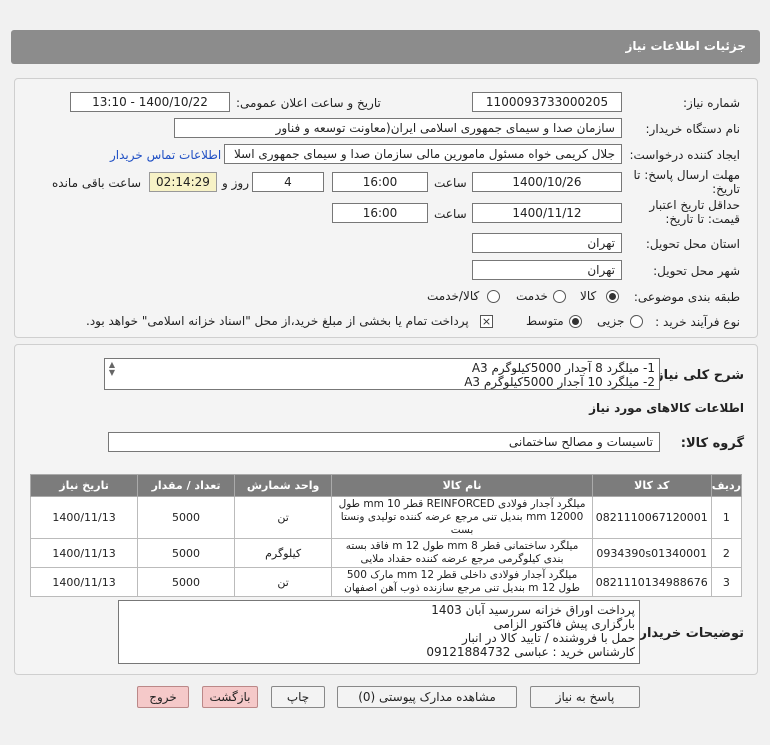 This screenshot has width=770, height=745. What do you see at coordinates (547, 243) in the screenshot?
I see `delivery-province-field: تهران` at bounding box center [547, 243].